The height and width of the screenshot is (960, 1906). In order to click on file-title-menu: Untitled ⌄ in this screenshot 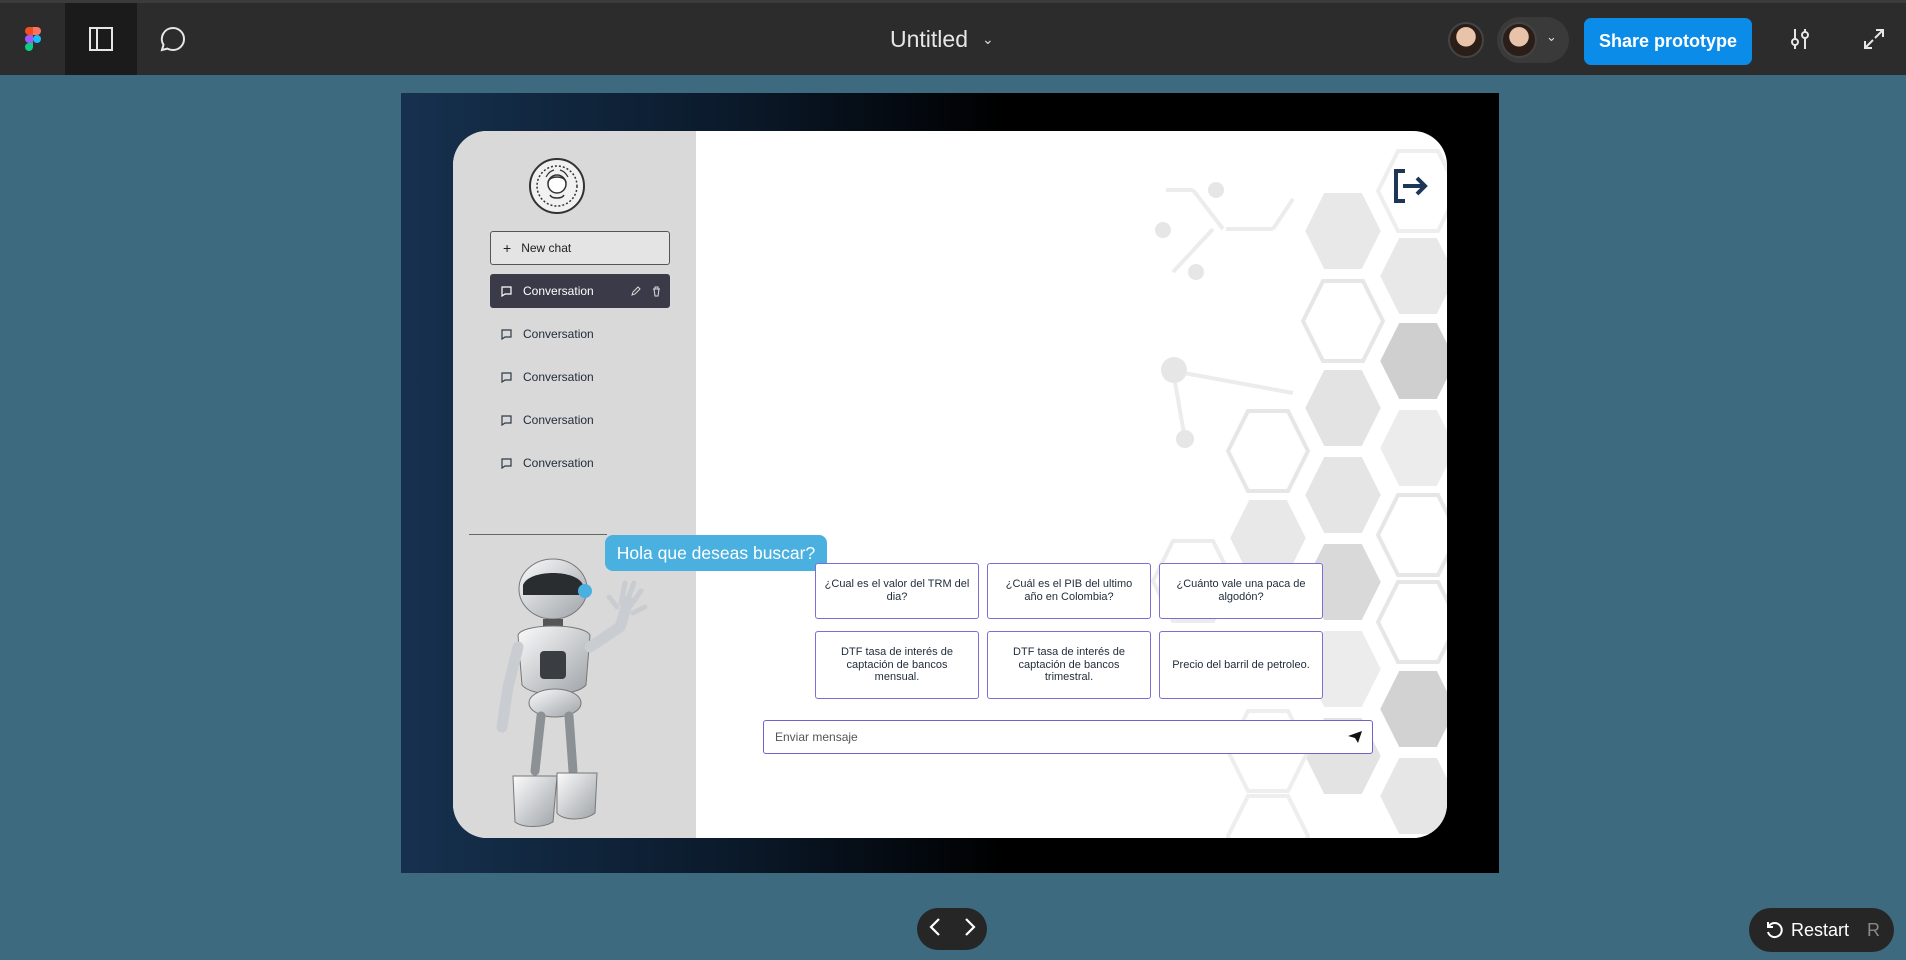, I will do `click(942, 39)`.